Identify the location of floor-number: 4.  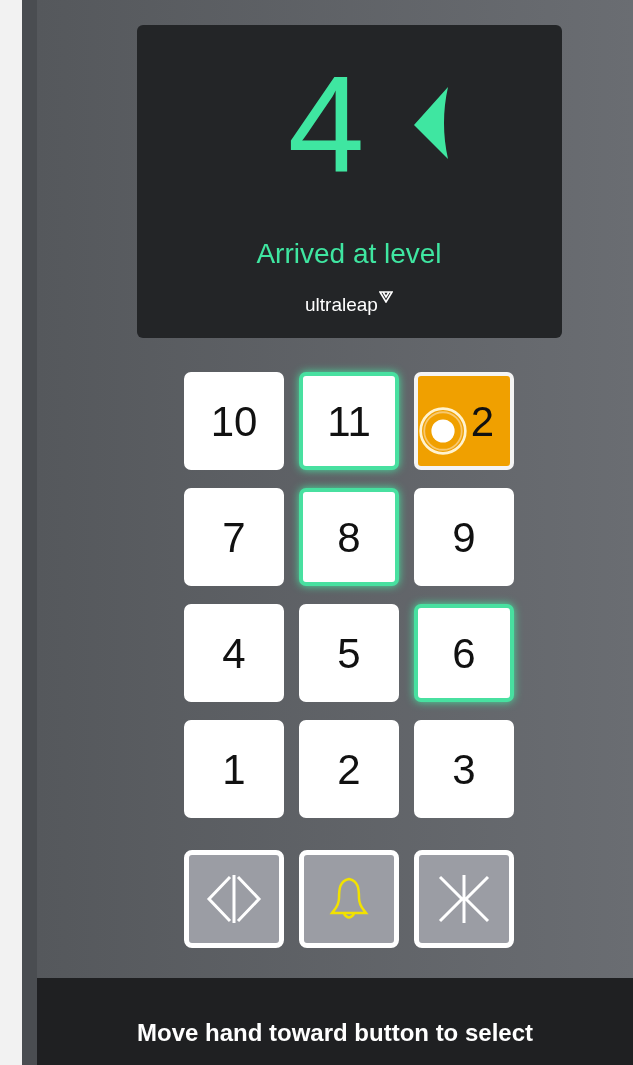
(326, 123).